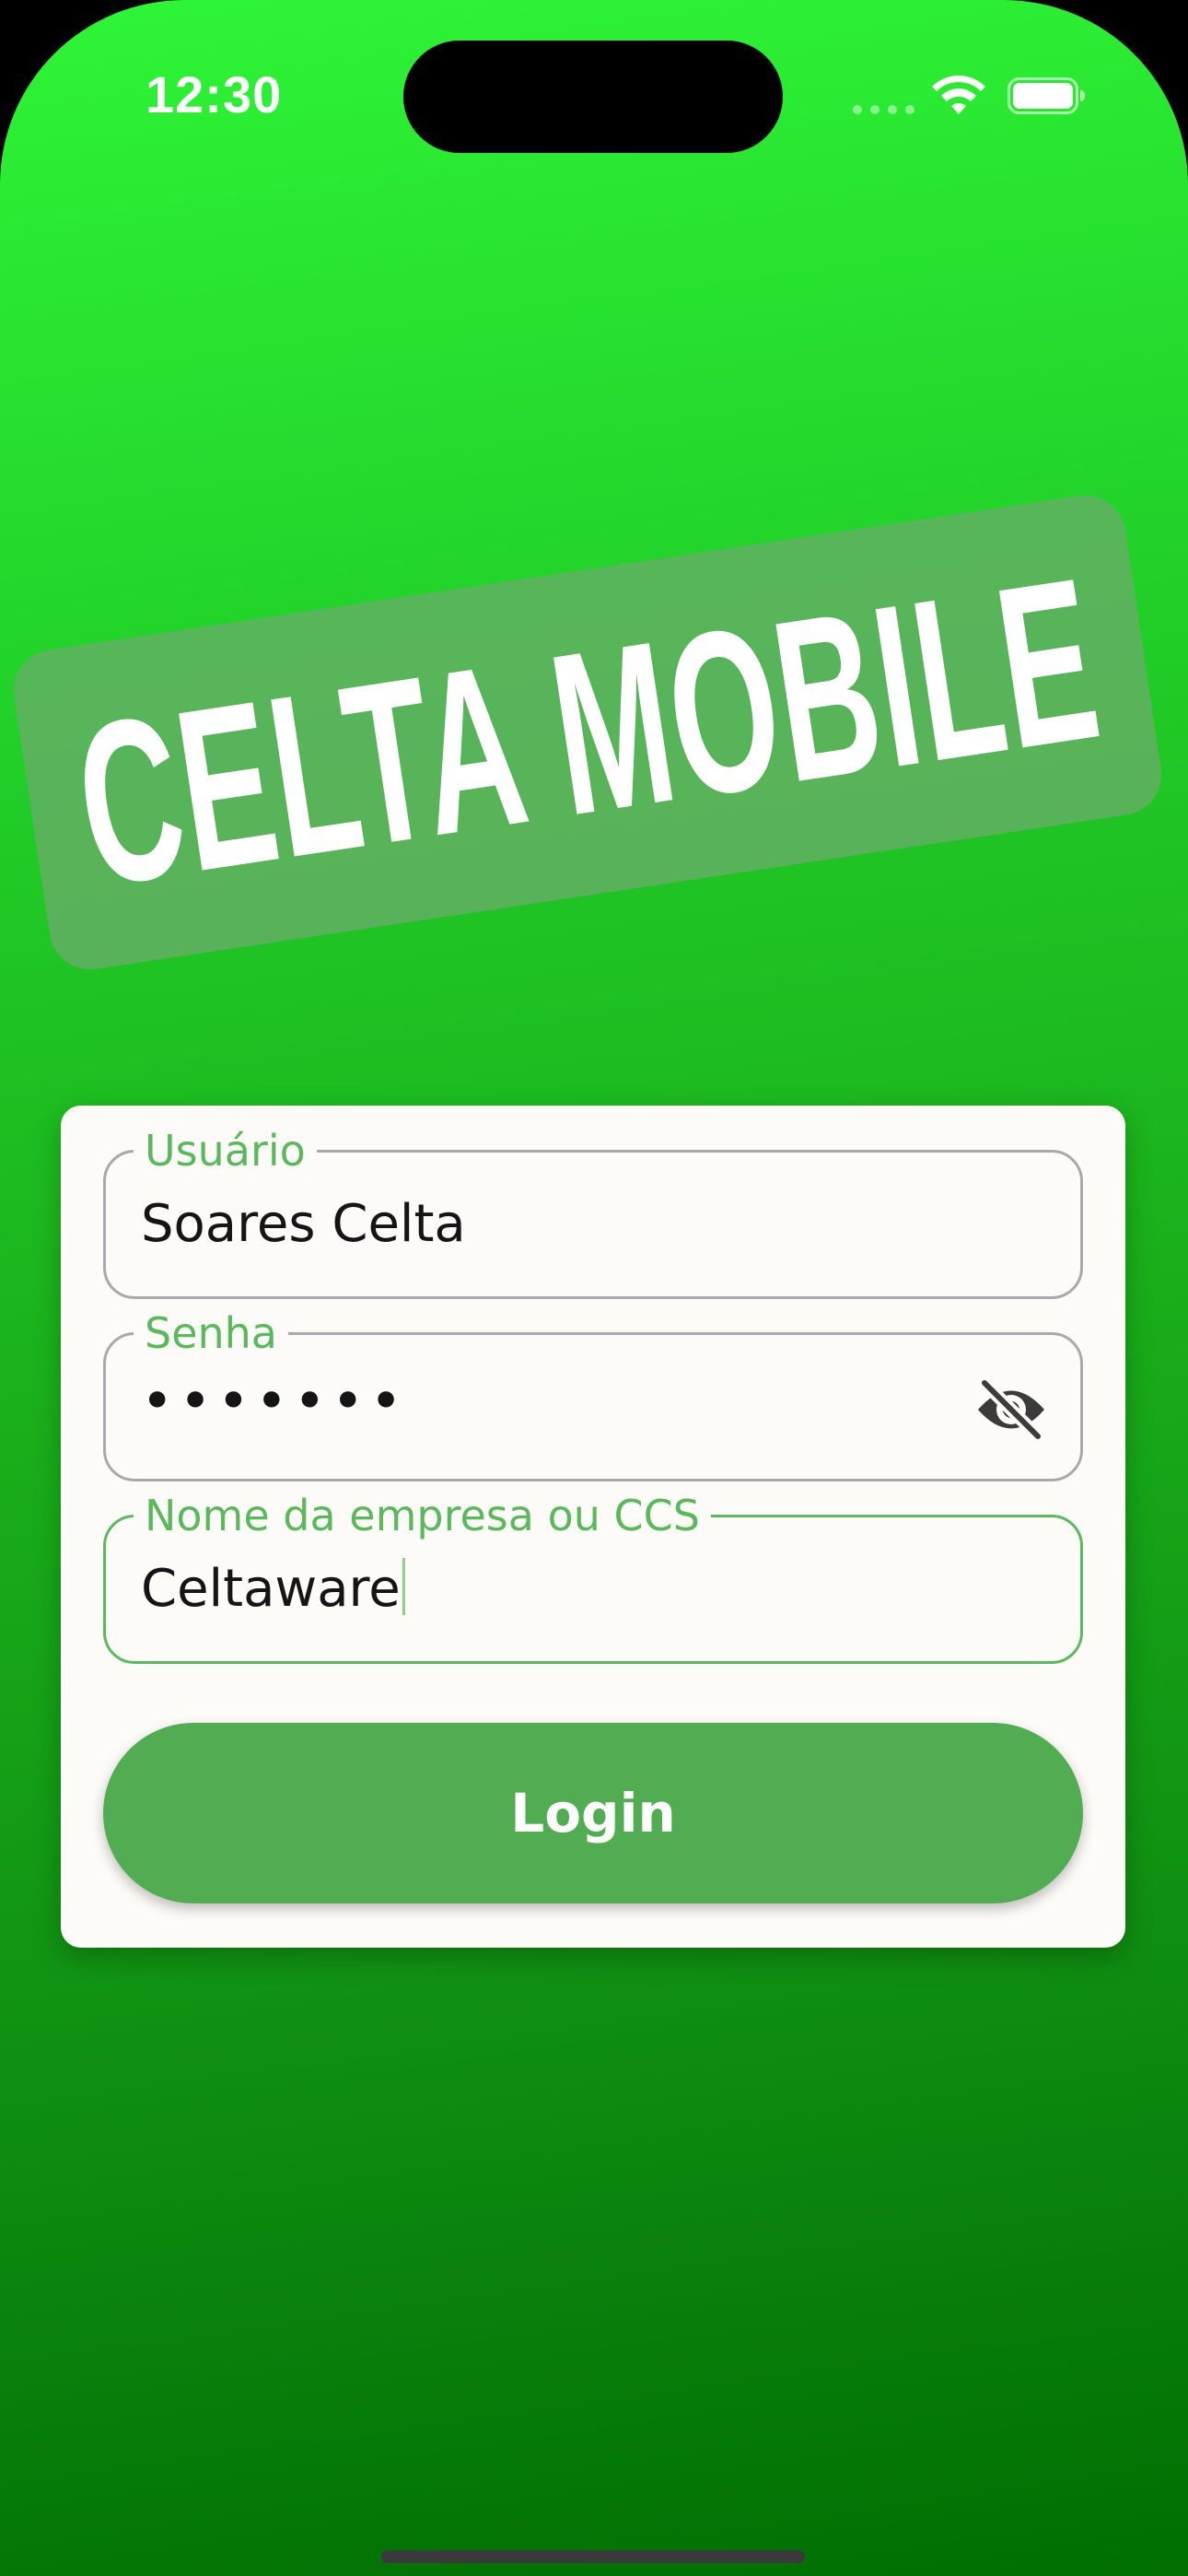 The width and height of the screenshot is (1188, 2576). I want to click on status-time: 12:30, so click(214, 94).